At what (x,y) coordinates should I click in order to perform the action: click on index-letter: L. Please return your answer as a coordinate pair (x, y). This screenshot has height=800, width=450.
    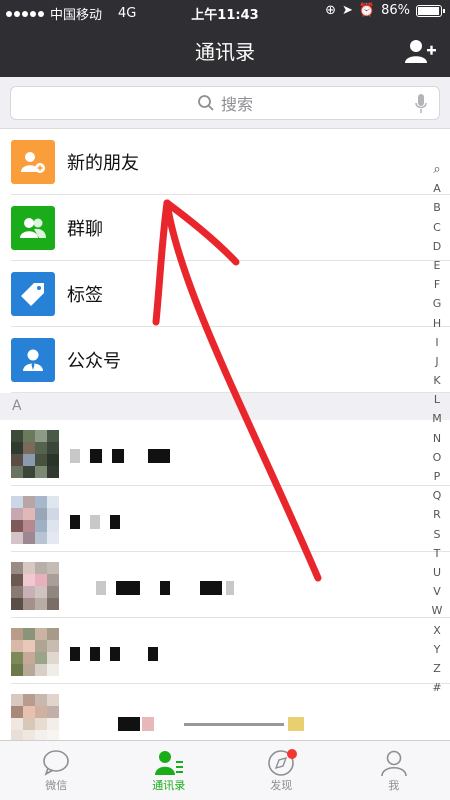
    Looking at the image, I should click on (437, 399).